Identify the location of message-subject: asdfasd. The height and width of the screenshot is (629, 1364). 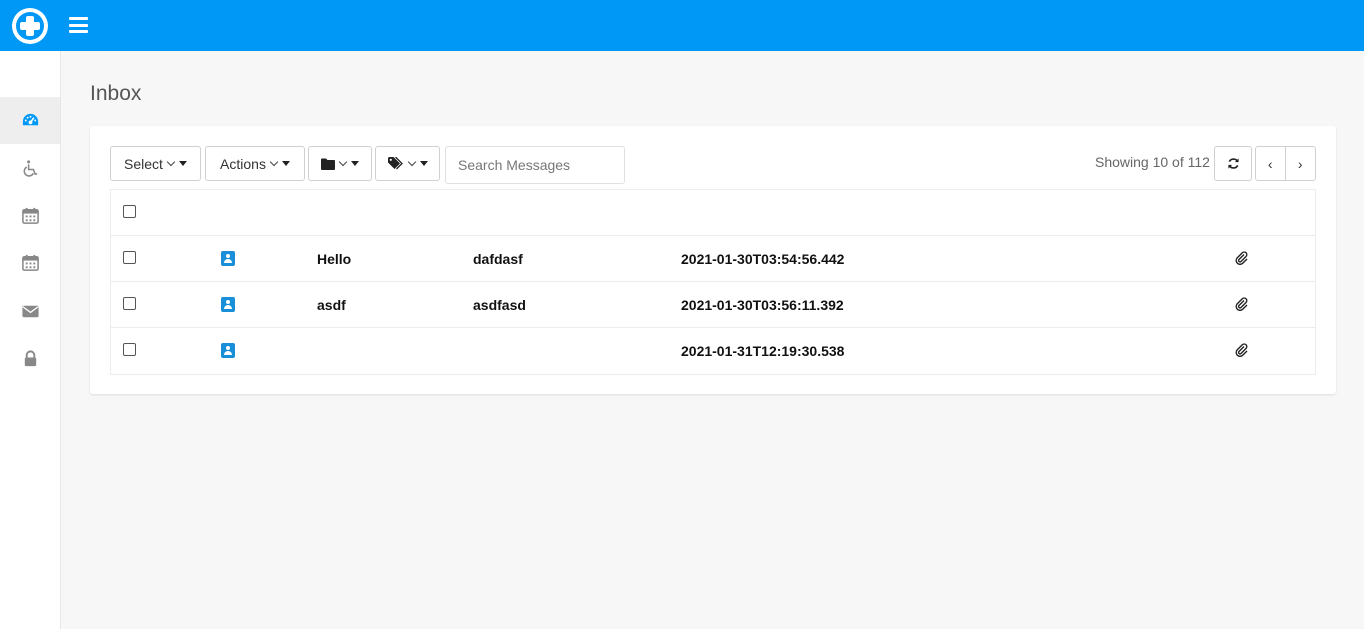
(499, 305).